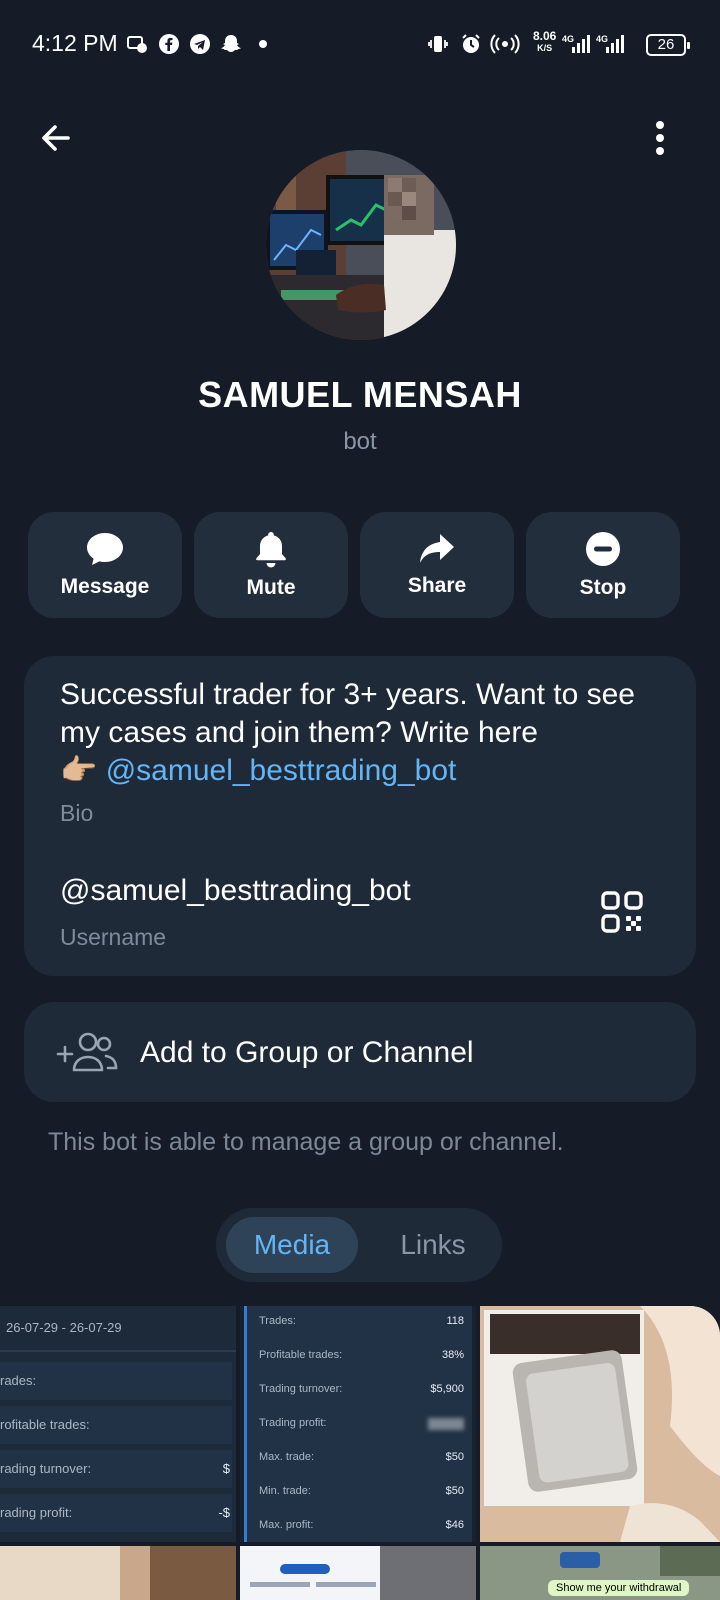 The image size is (720, 1600). What do you see at coordinates (360, 45) in the screenshot?
I see `status-bar: 4:12 PM 8.06 K/S 4G 4G 26` at bounding box center [360, 45].